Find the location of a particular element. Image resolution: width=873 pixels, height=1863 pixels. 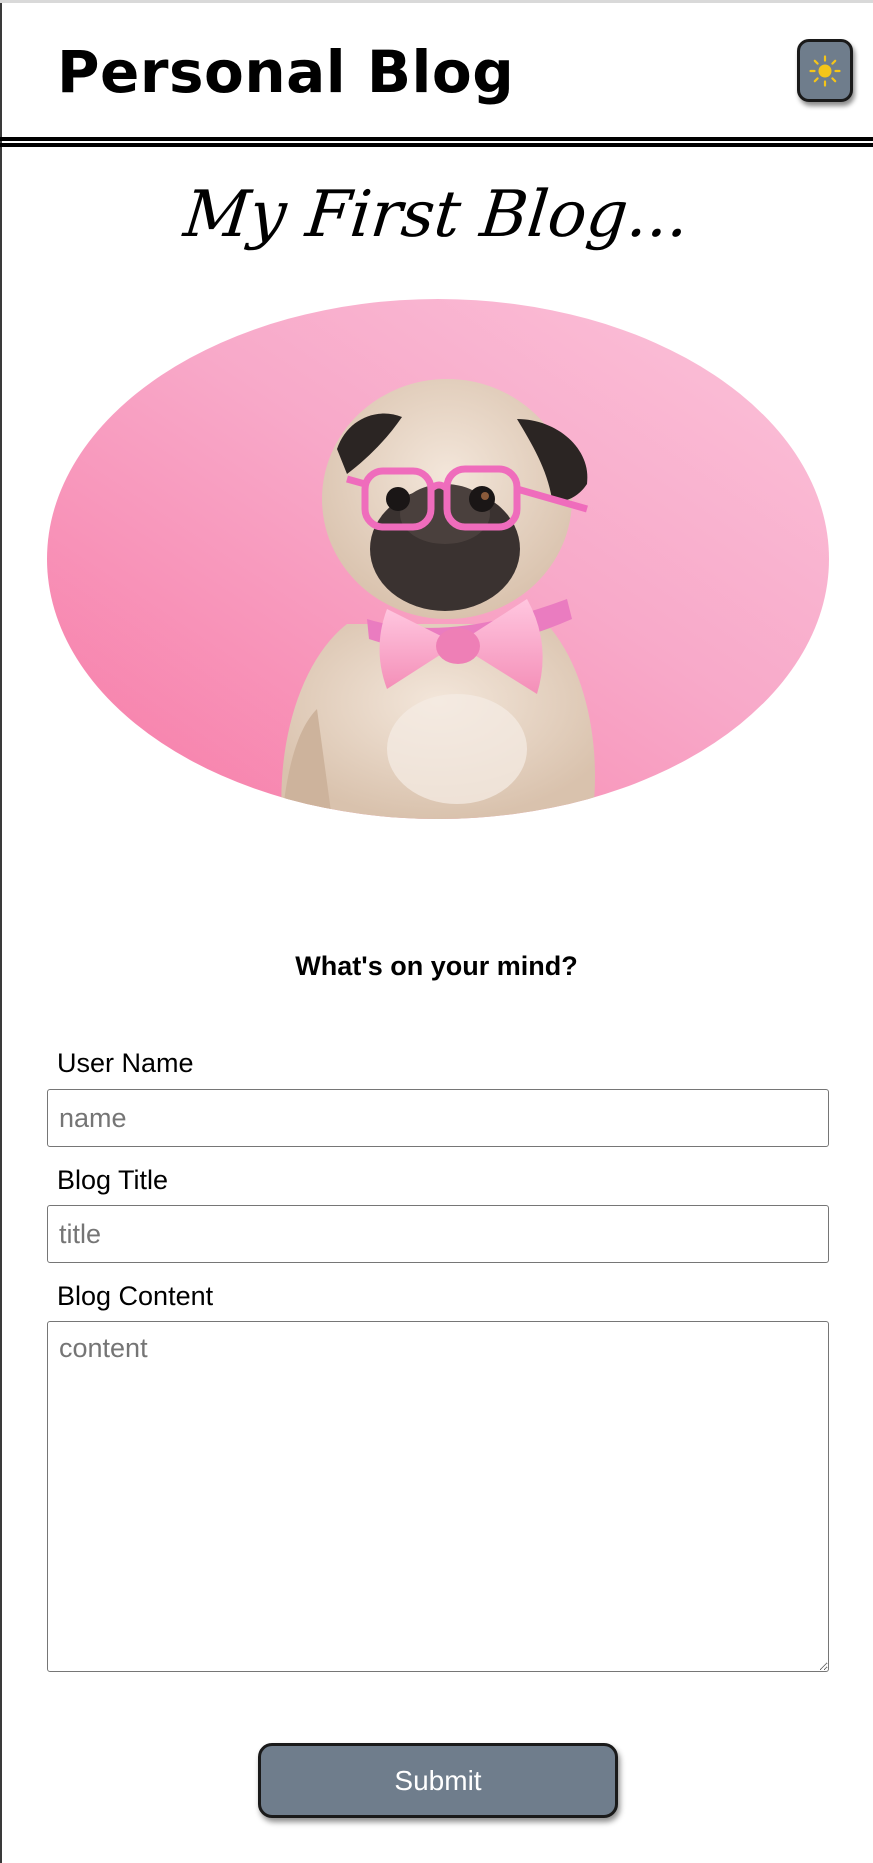

window-edge is located at coordinates (1, 933).